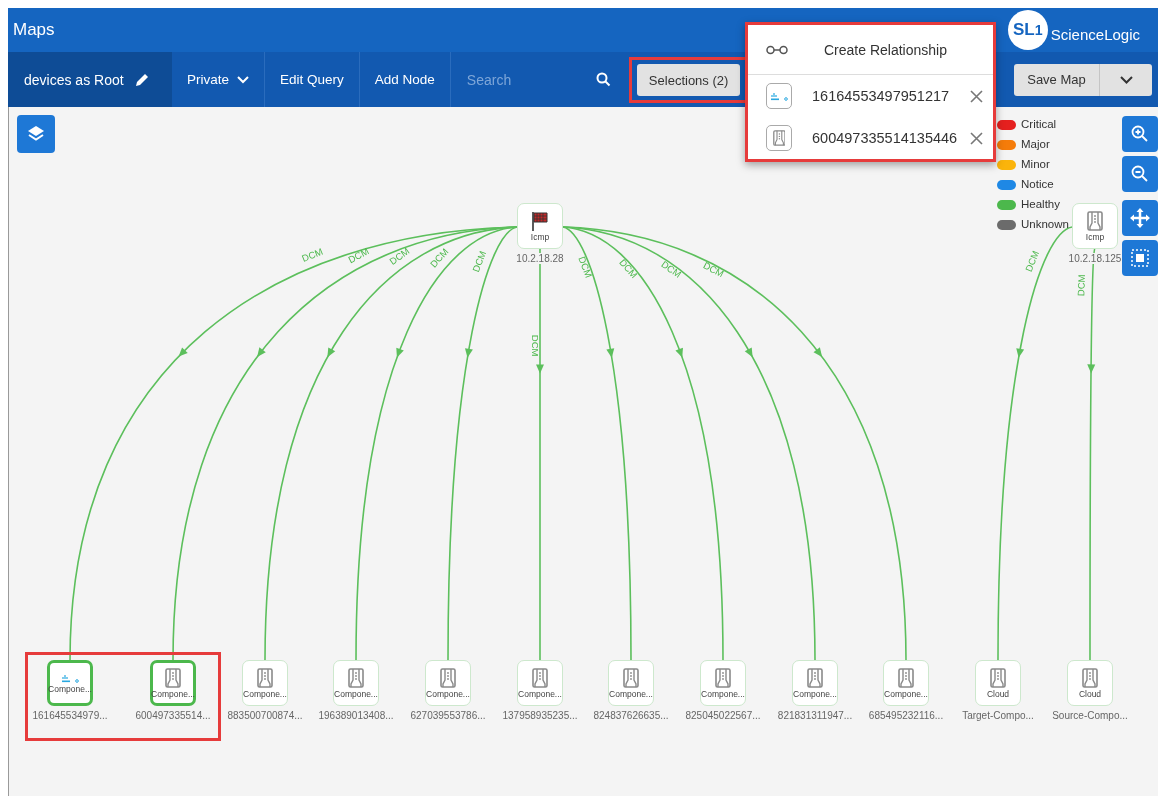 Image resolution: width=1158 pixels, height=796 pixels. Describe the element at coordinates (540, 220) in the screenshot. I see `flag-icon` at that location.